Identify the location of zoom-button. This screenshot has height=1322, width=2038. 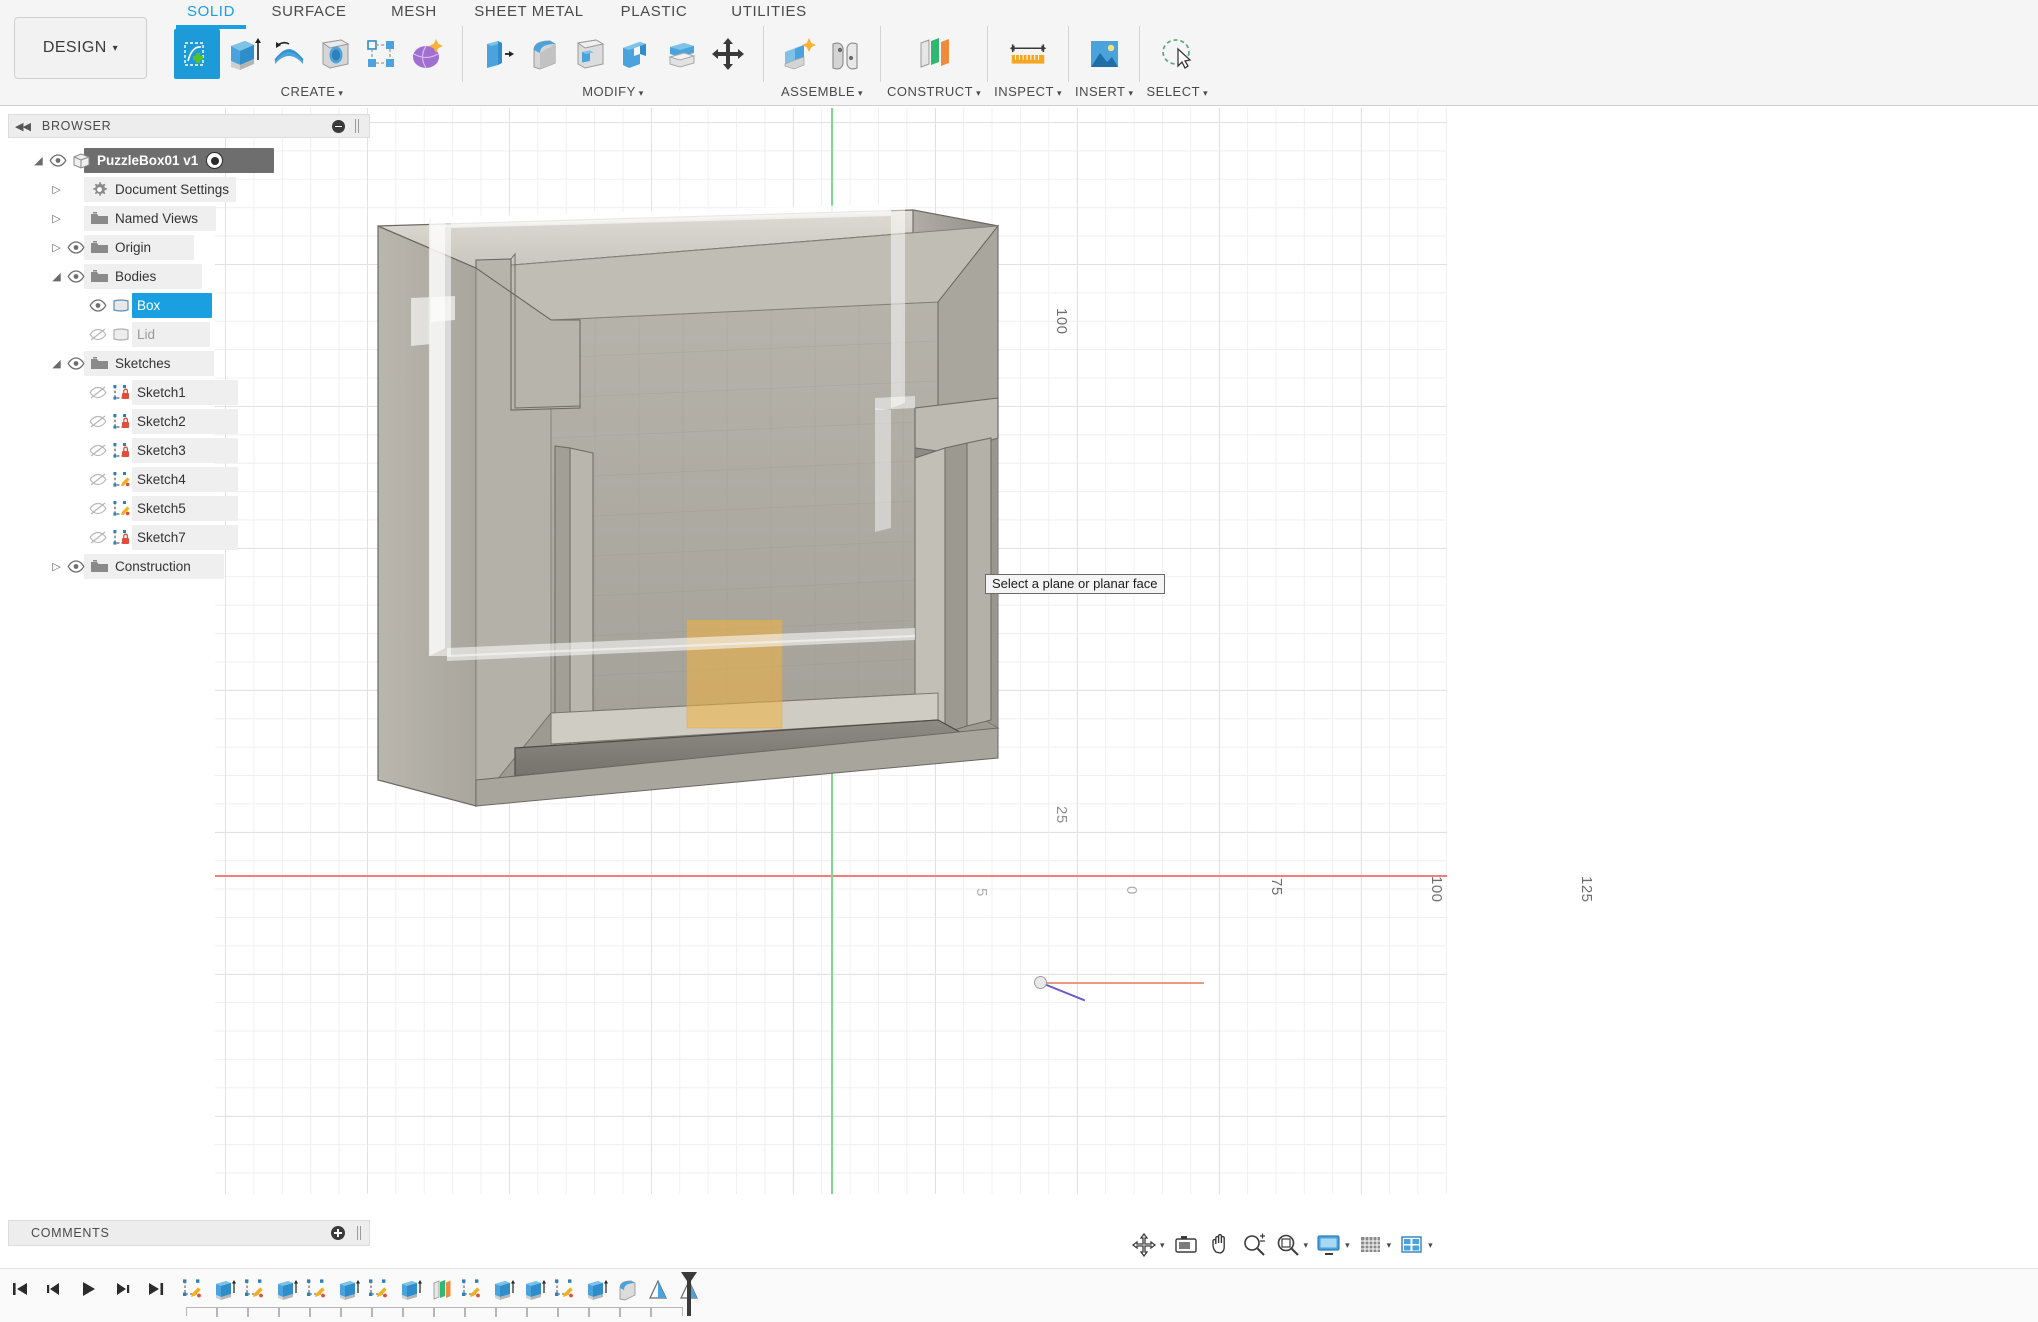
(1254, 1245).